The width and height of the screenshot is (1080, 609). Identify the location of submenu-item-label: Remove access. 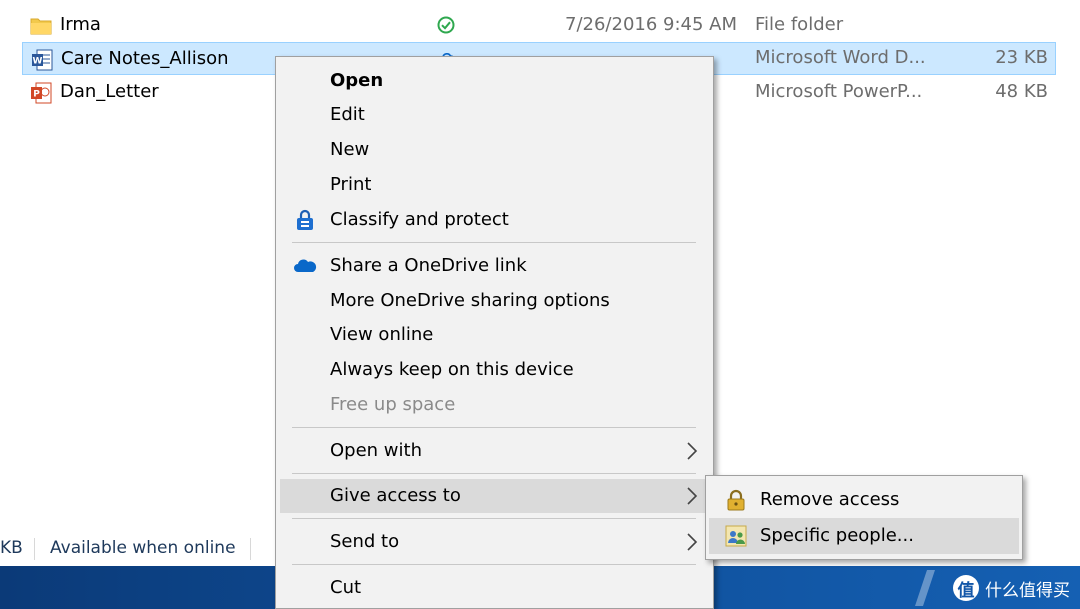
(830, 499).